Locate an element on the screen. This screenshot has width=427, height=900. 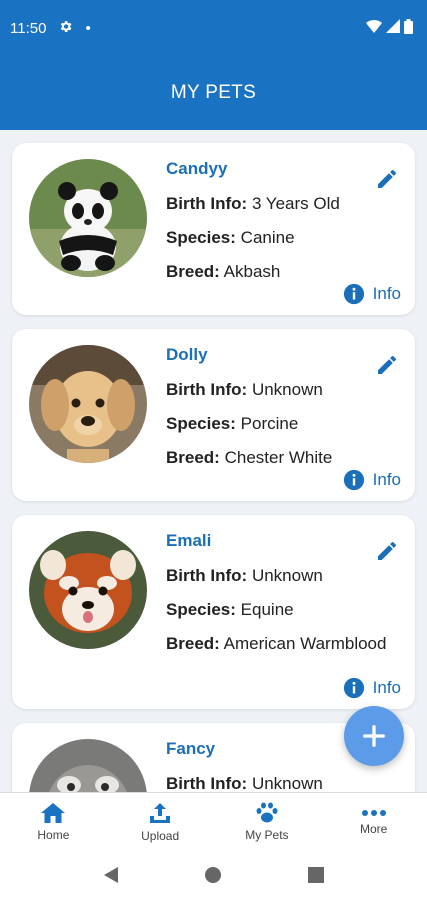
birth-info-row: Birth Info: 3 Years Old is located at coordinates (283, 203).